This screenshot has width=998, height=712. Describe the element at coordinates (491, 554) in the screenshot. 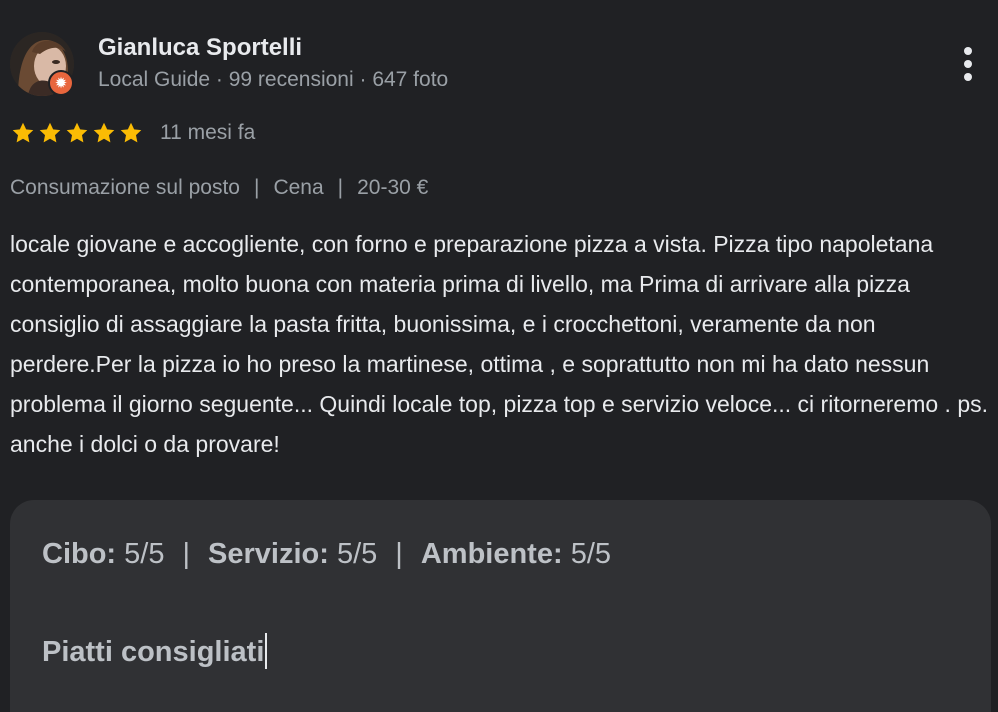

I see `ambiente-label: Ambiente:` at that location.